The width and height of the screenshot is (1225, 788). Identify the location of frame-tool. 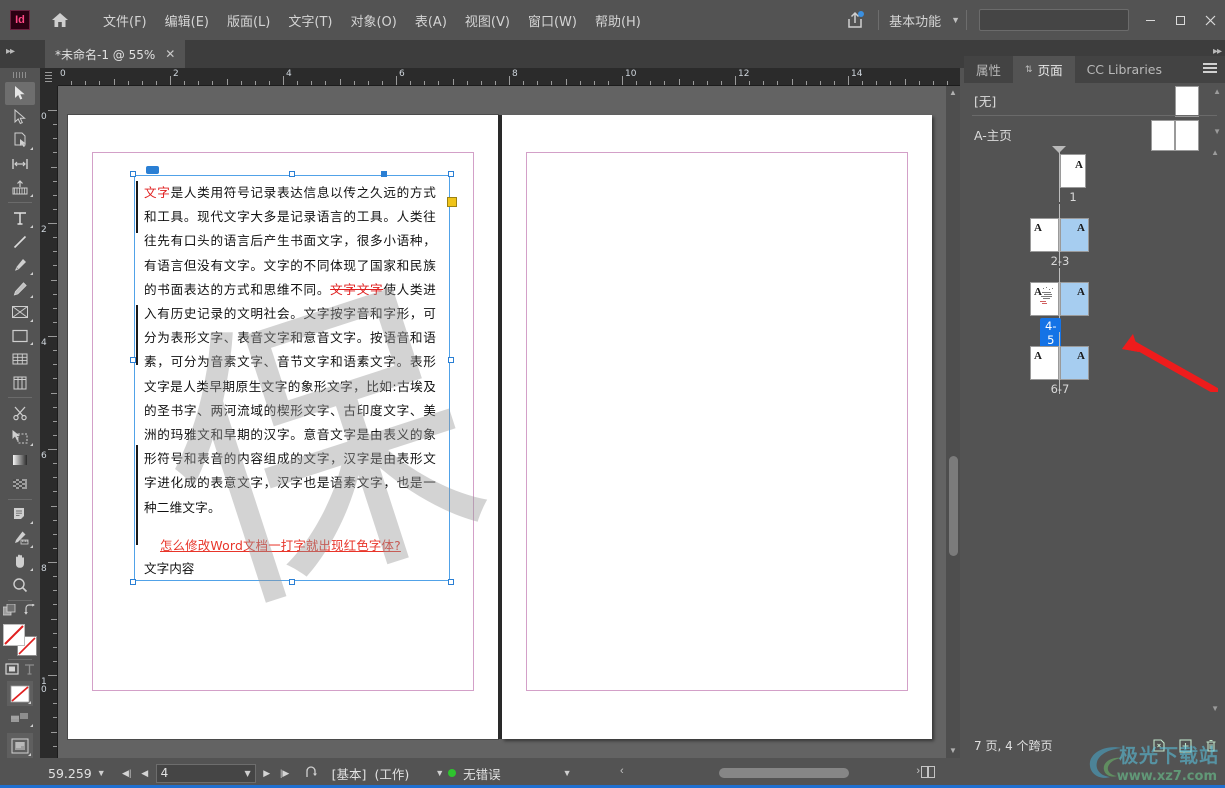
(20, 312).